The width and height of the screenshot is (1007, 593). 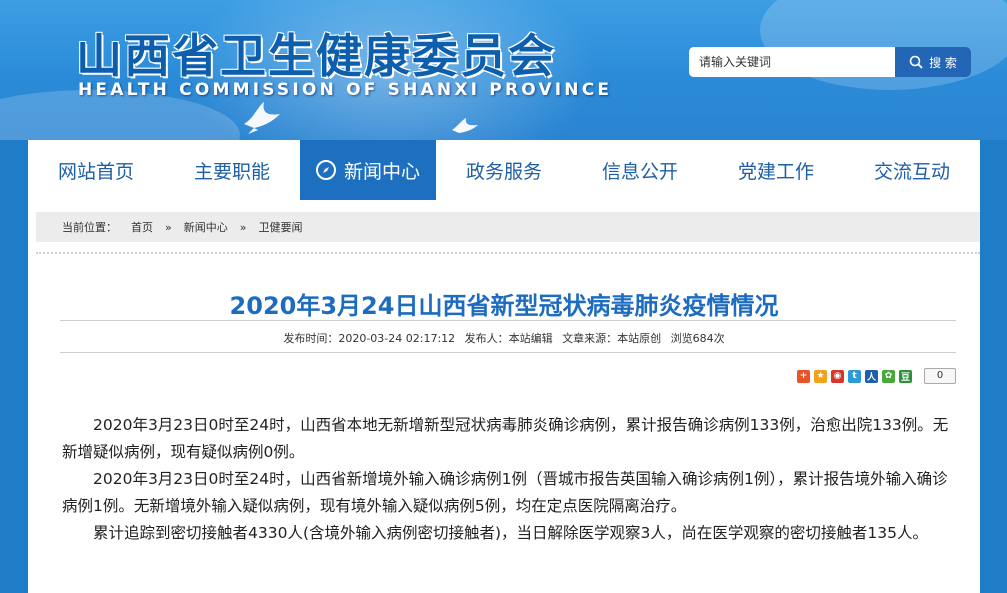 I want to click on nav-item-functions: 主要职能, so click(x=232, y=170).